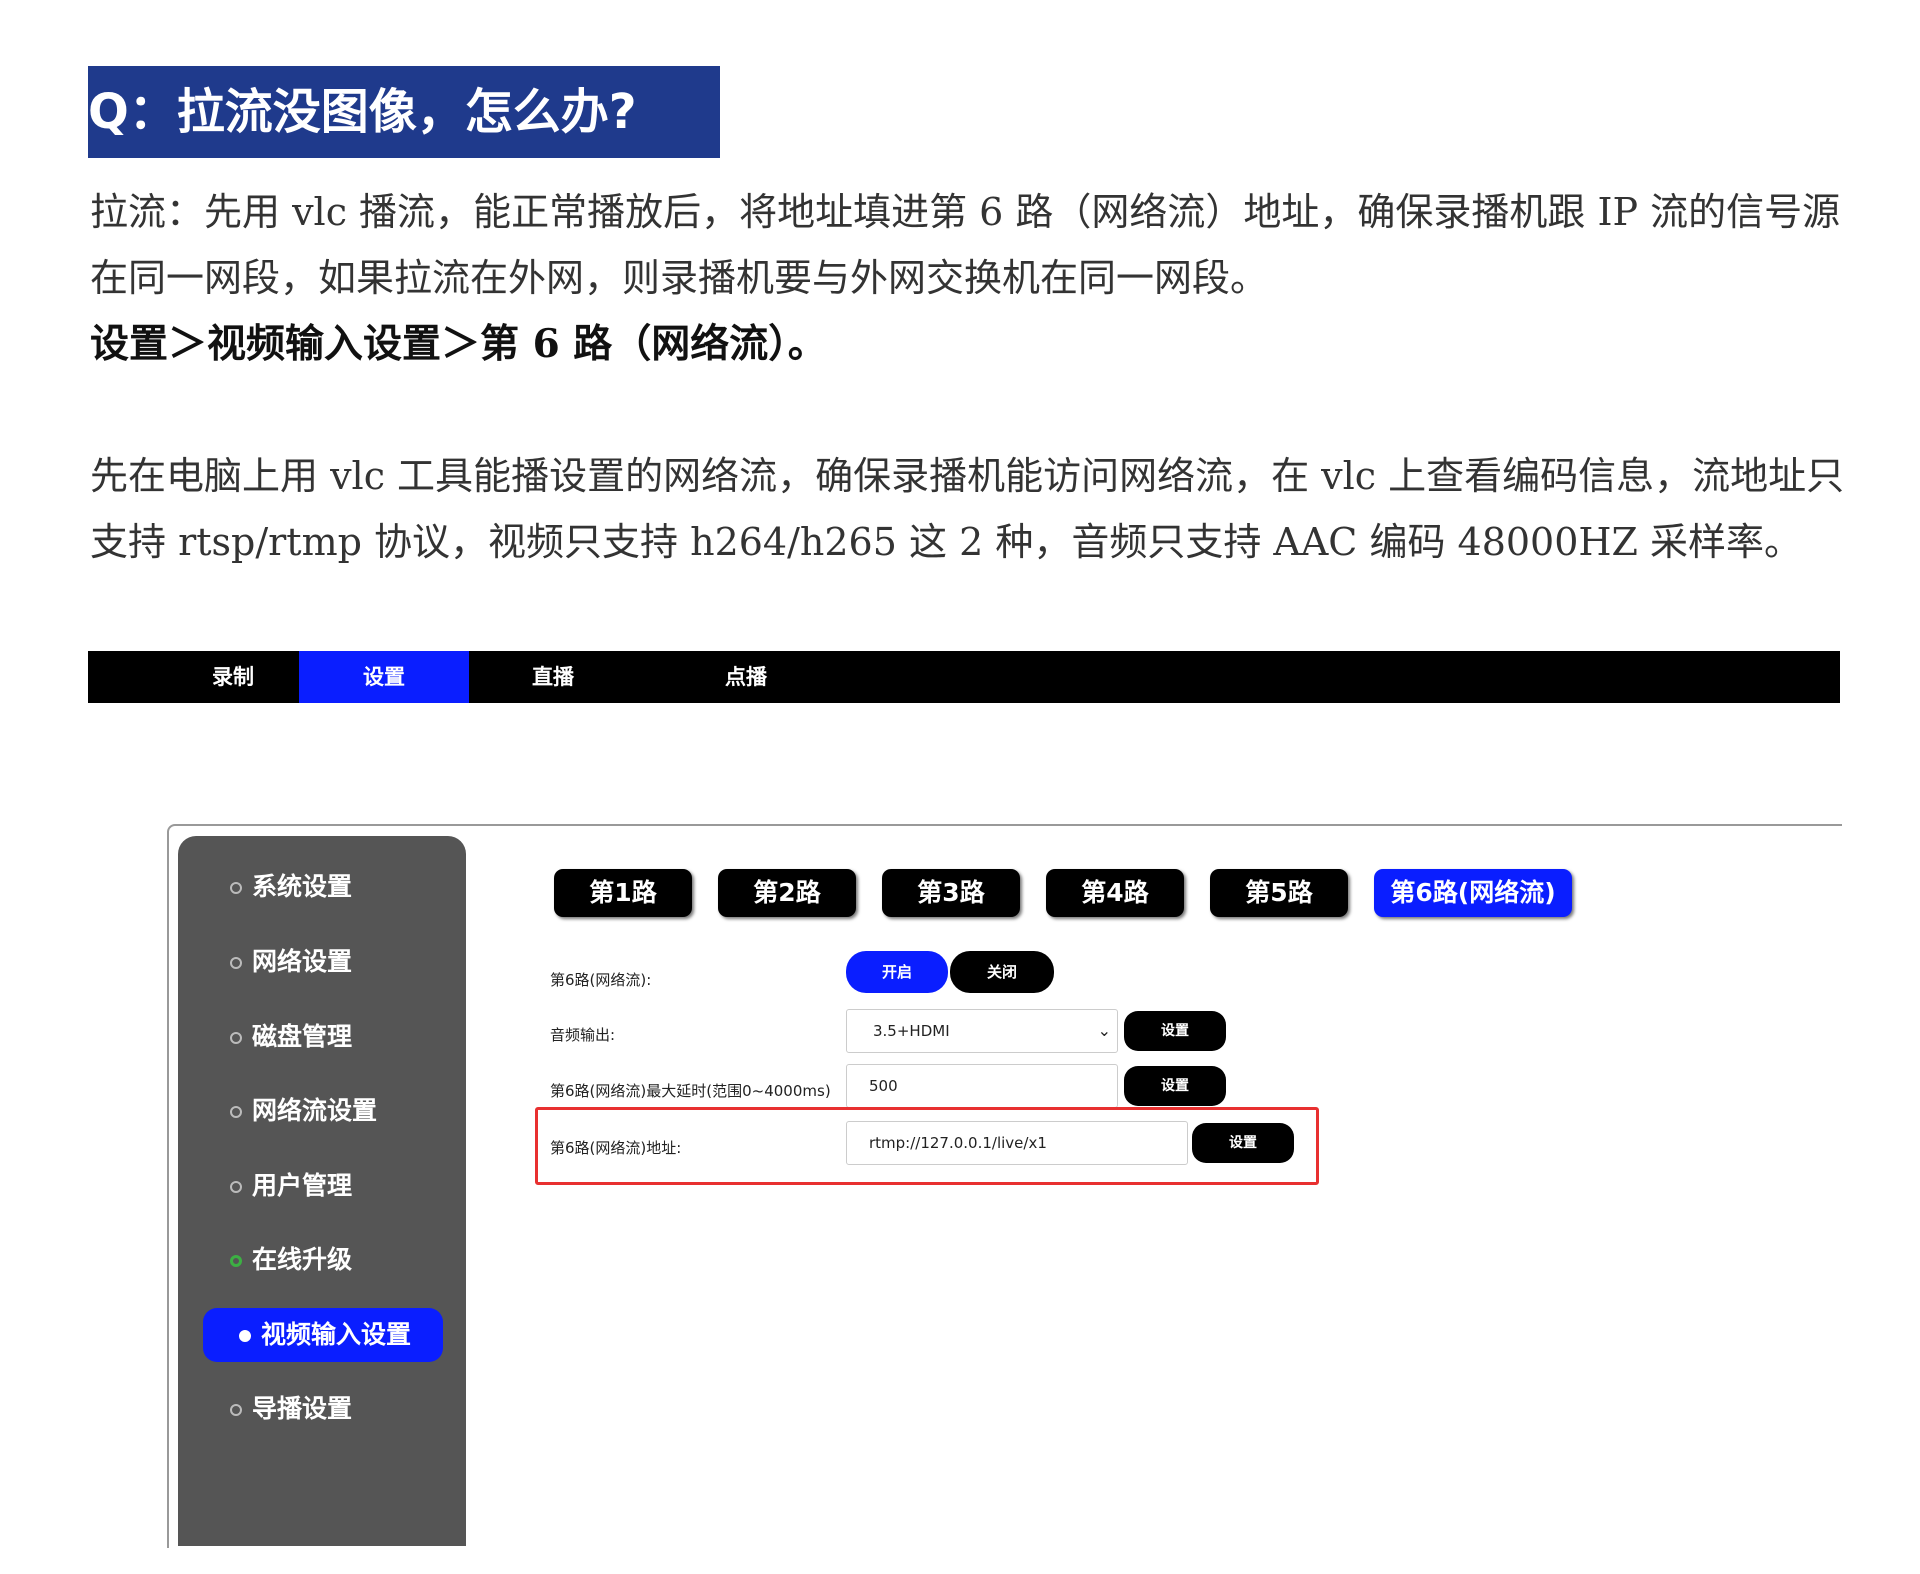 The height and width of the screenshot is (1574, 1920). Describe the element at coordinates (1017, 1143) in the screenshot. I see `stream-address-input: rtmp://127.0.0.1/live/x1` at that location.